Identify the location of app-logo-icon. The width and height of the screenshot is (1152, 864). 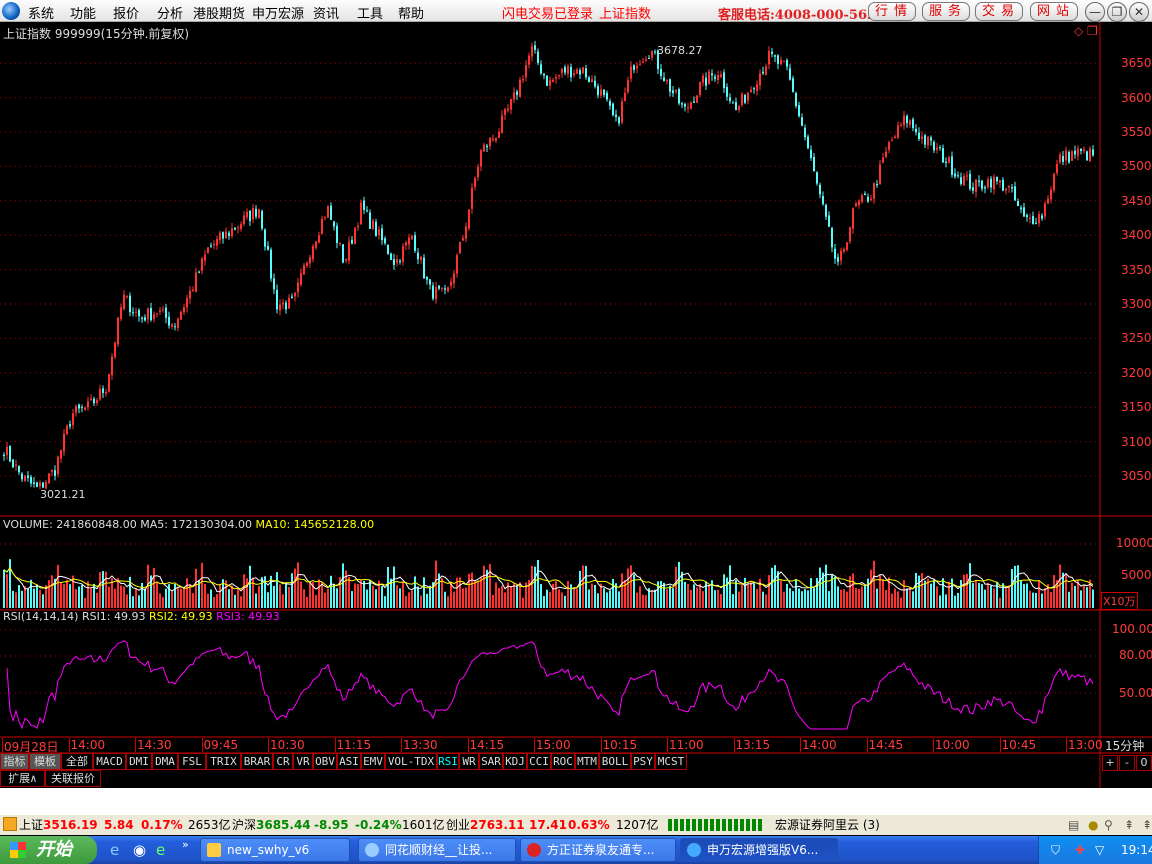
(11, 11).